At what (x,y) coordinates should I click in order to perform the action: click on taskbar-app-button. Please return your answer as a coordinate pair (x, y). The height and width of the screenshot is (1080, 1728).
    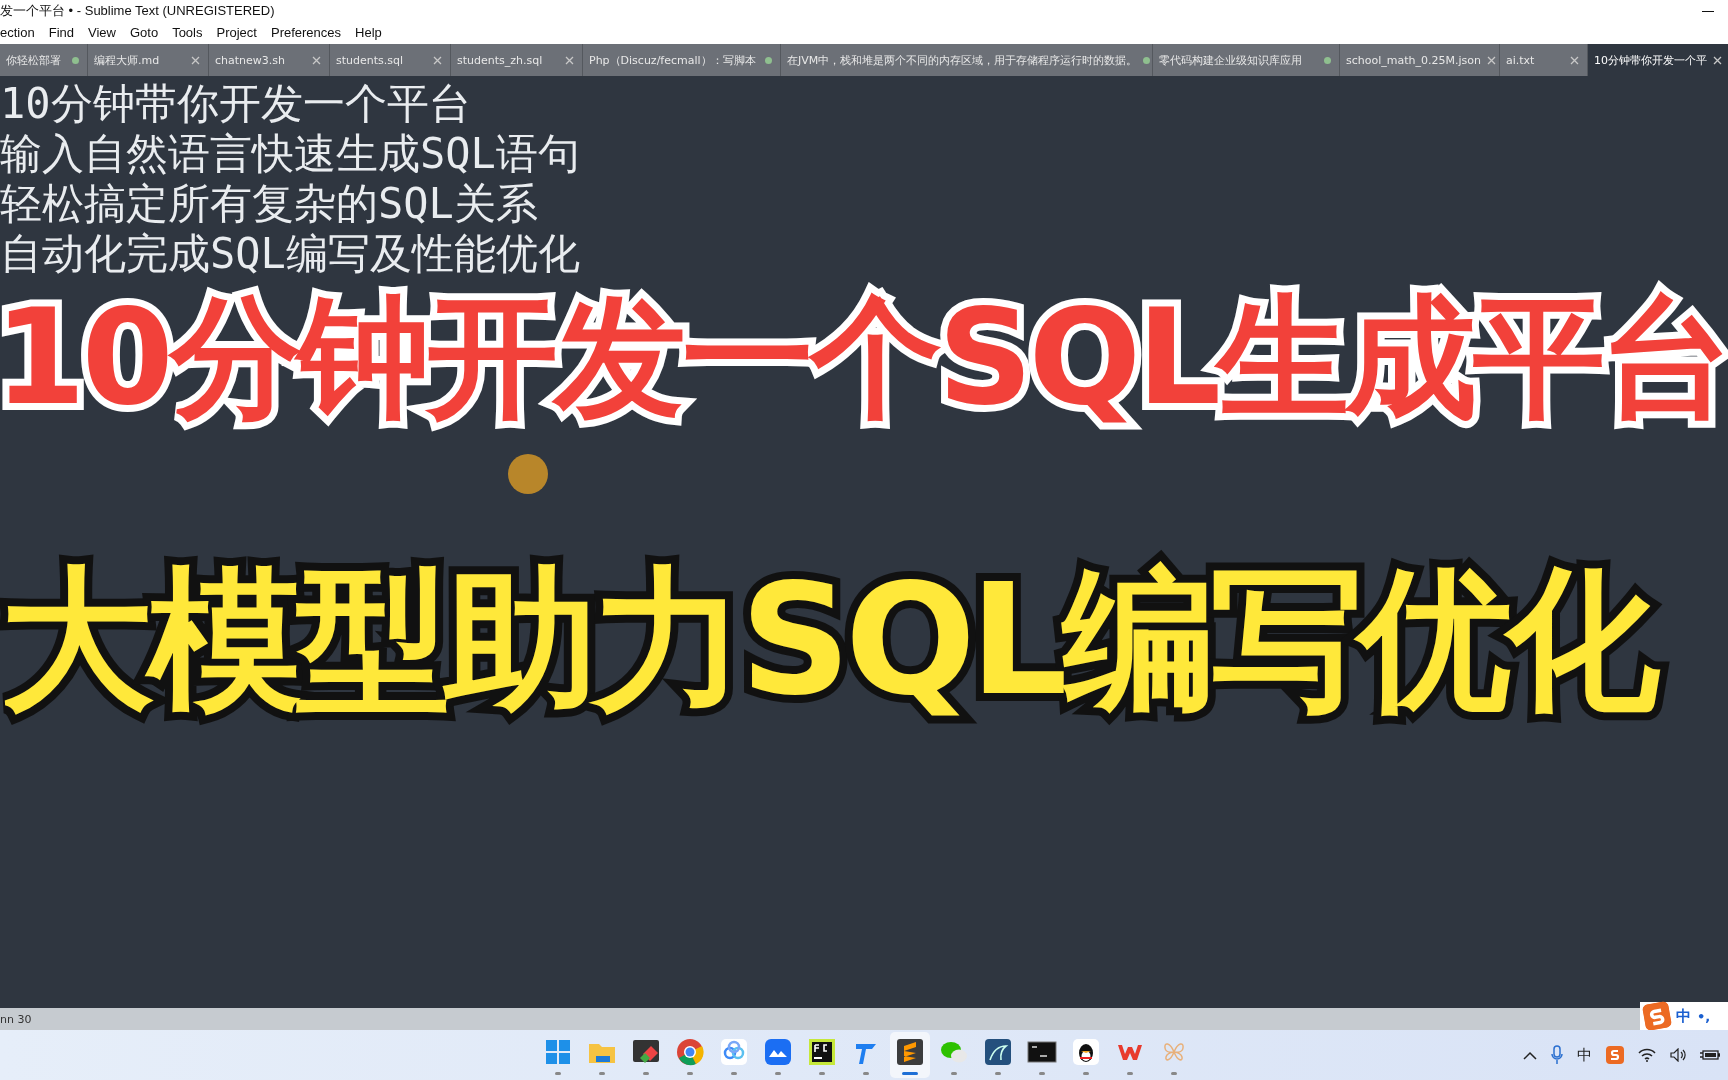
    Looking at the image, I should click on (910, 1055).